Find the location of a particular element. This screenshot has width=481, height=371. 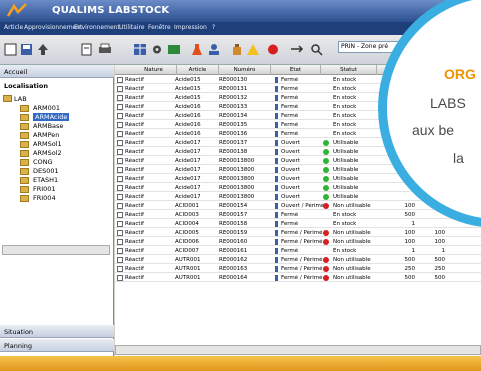

table-row: Réactif ACID004 RE000158 Fermé En stock 1 is located at coordinates (298, 224).